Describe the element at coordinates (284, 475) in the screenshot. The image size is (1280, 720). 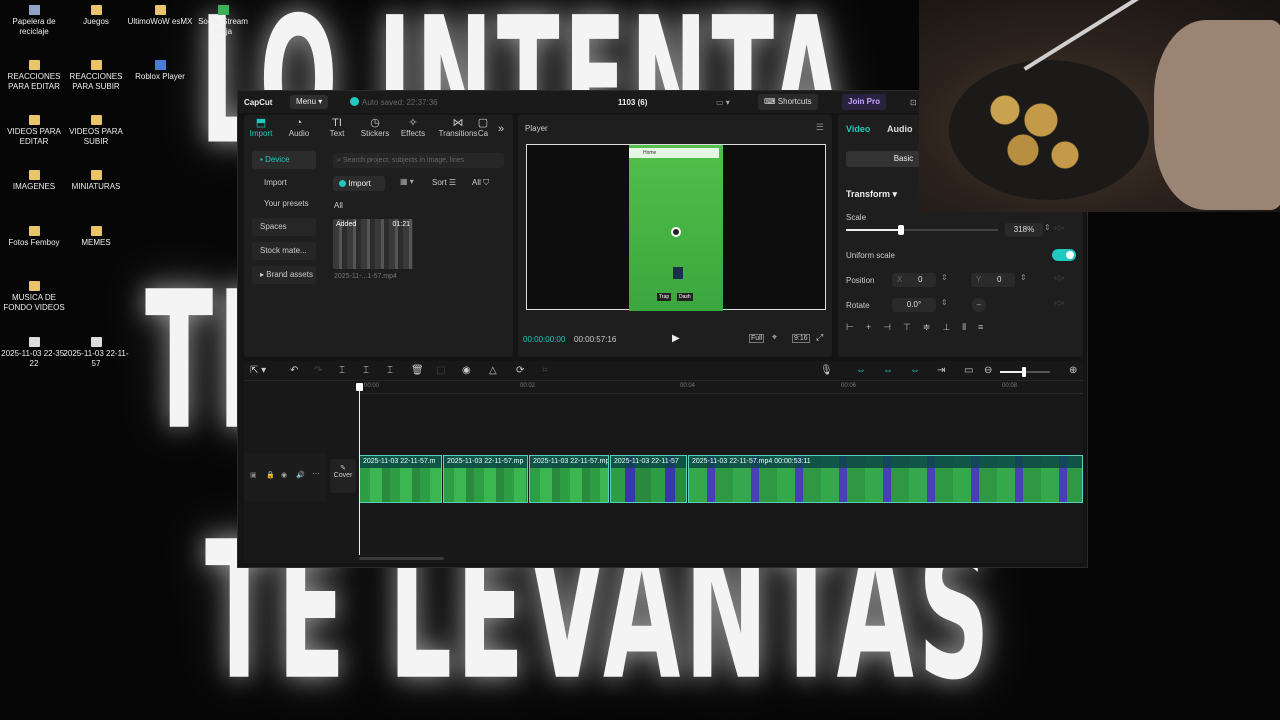
I see `visibility-icon: ◉` at that location.